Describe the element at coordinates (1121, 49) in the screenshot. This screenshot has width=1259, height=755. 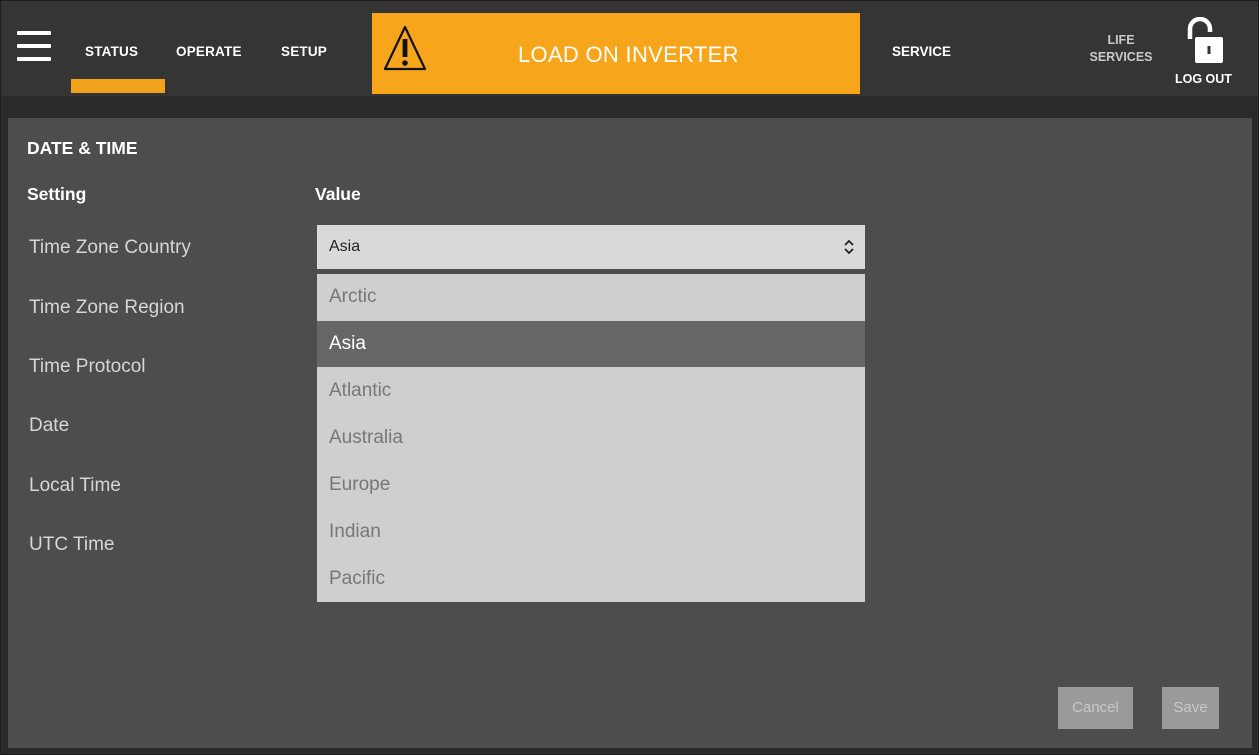
I see `tab-life-services: LIFE SERVICES` at that location.